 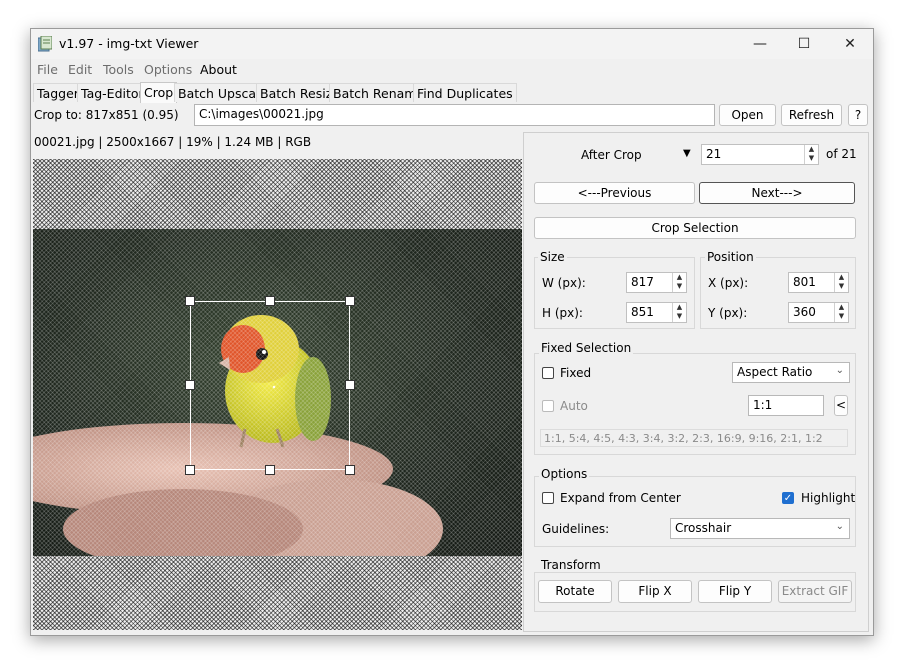 I want to click on view-mode-value: After Crop, so click(x=611, y=155).